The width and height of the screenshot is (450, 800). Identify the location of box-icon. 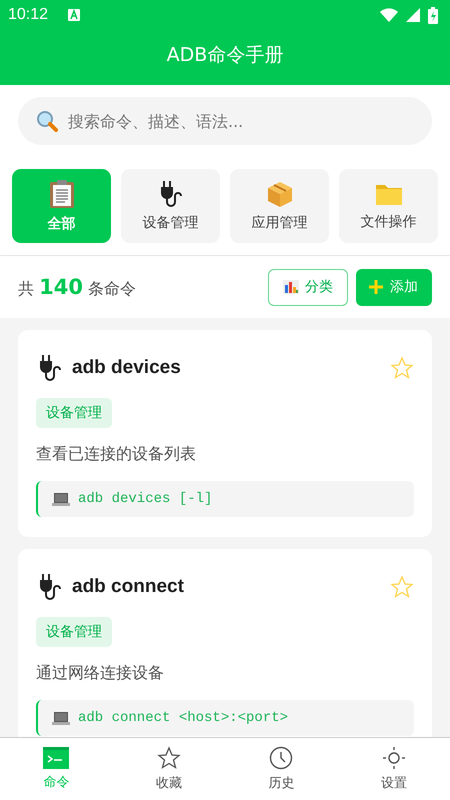
(280, 194).